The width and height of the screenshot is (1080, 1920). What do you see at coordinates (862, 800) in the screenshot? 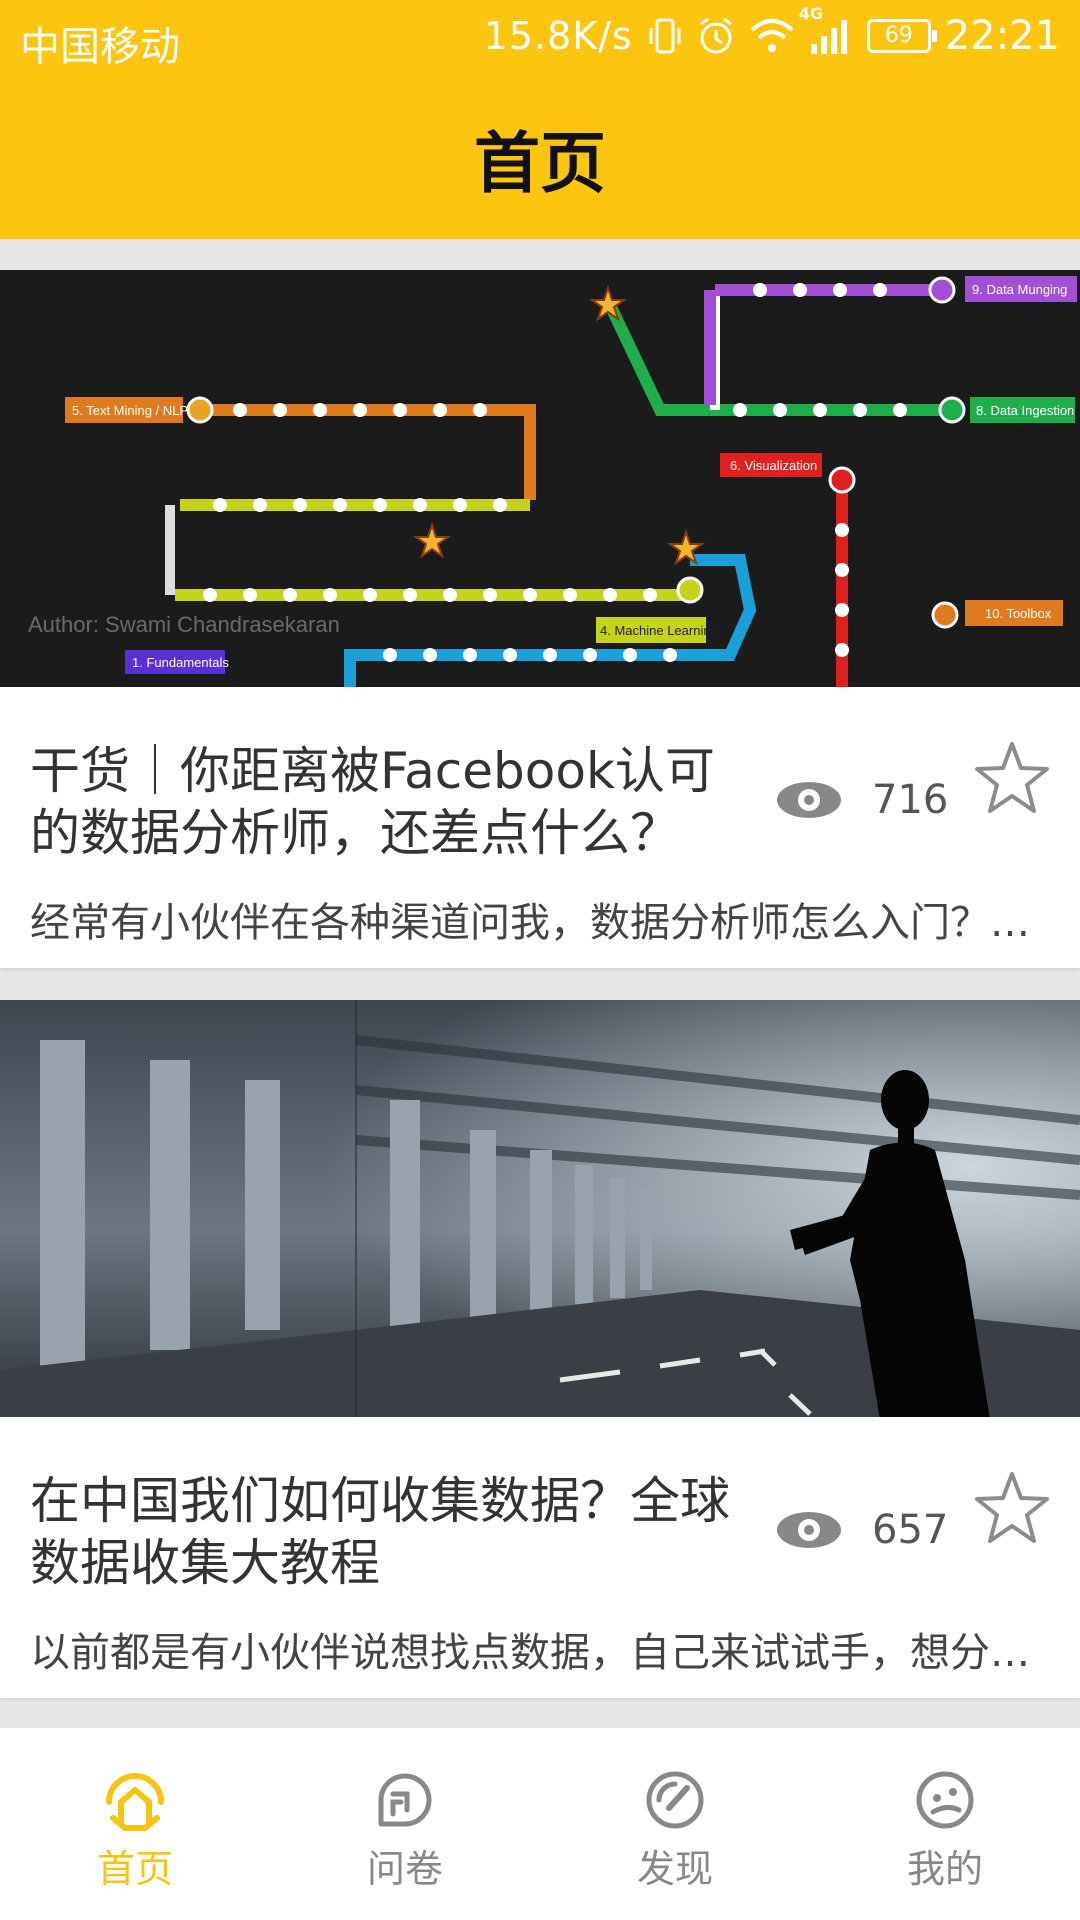
I see `view-count: 716` at bounding box center [862, 800].